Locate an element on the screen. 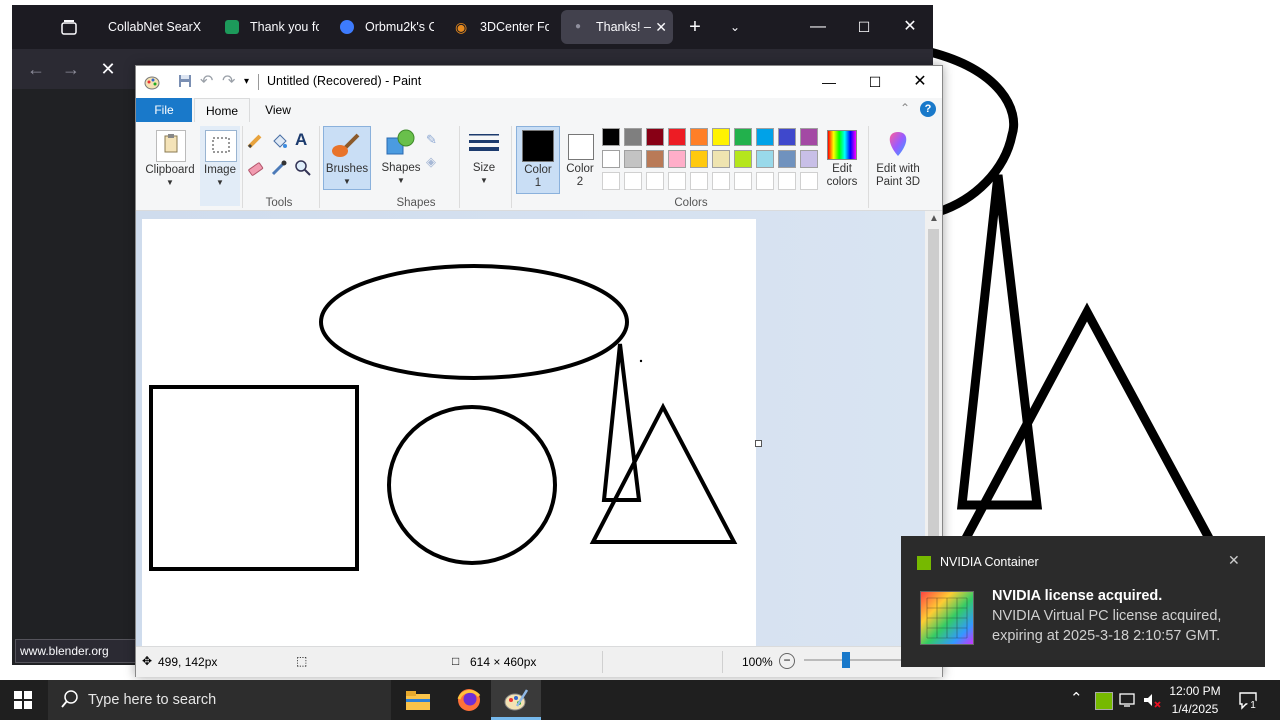  redo-icon: ↷ is located at coordinates (228, 81).